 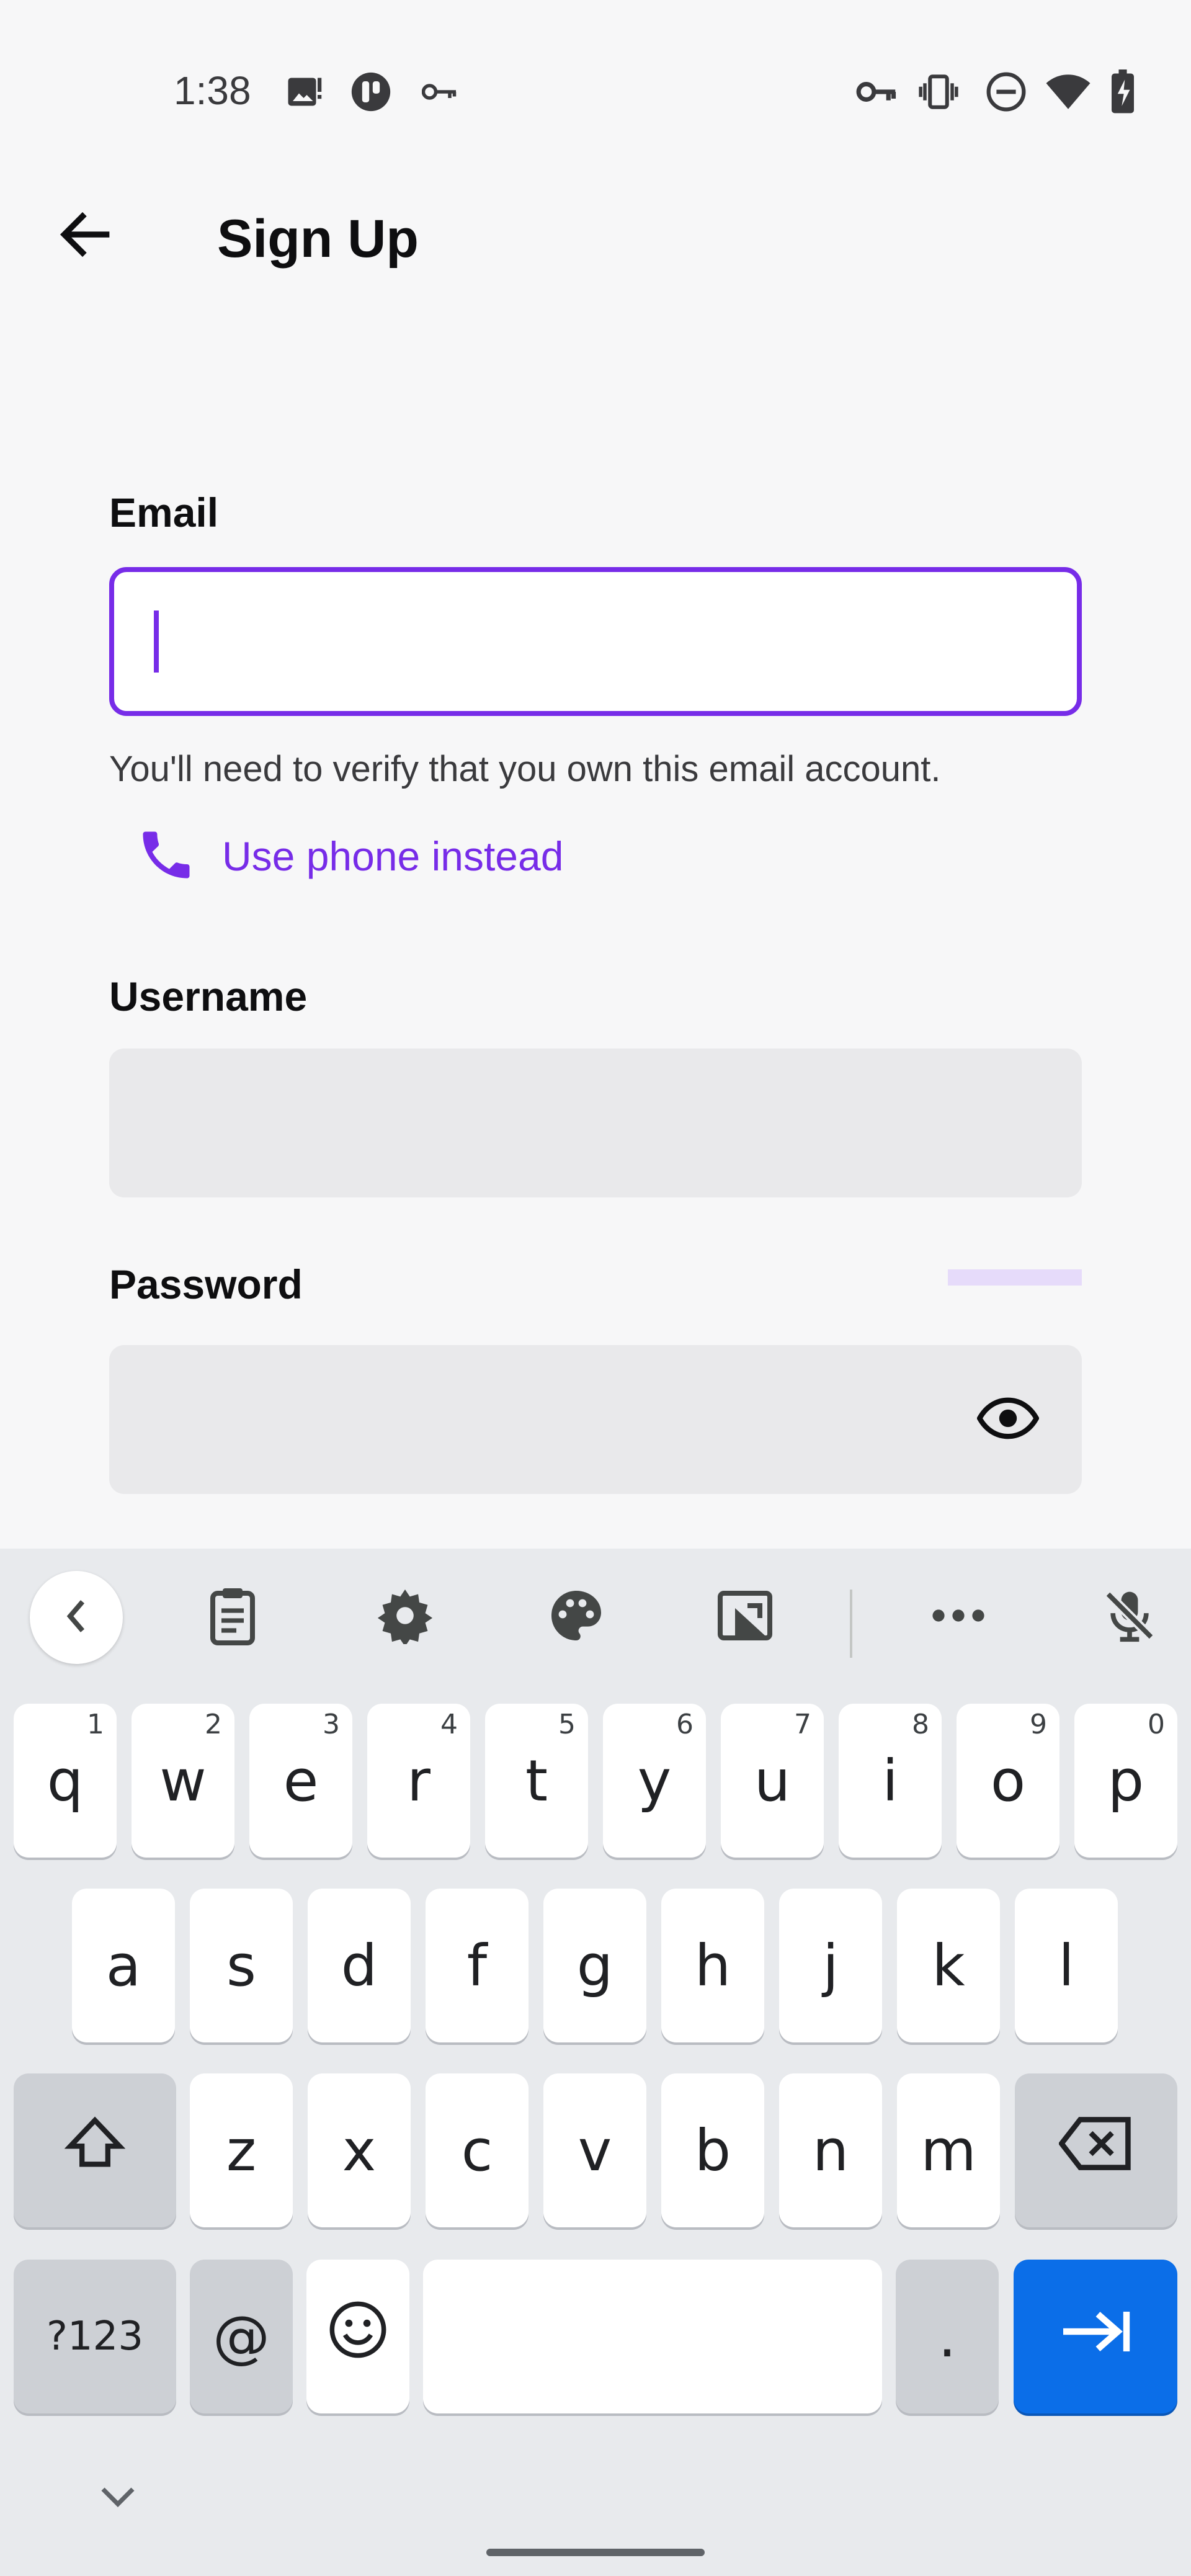 I want to click on key: c, so click(x=478, y=2150).